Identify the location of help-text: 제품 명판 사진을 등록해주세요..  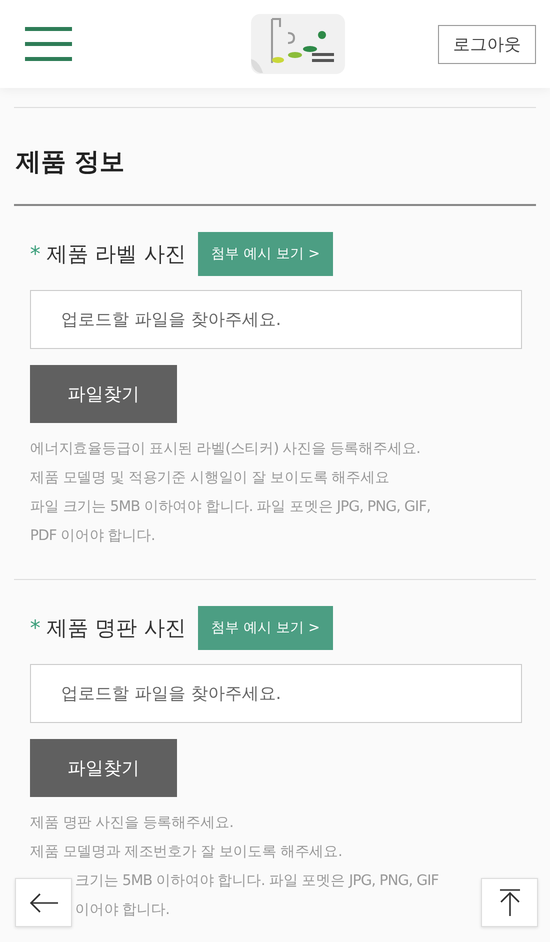
(132, 823).